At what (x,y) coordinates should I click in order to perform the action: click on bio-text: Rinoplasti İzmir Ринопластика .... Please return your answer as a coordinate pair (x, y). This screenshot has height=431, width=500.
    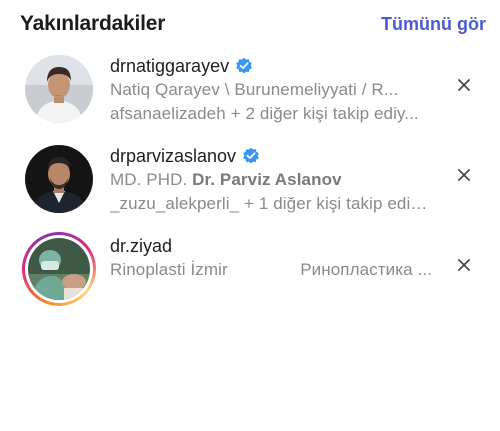
    Looking at the image, I should click on (271, 269).